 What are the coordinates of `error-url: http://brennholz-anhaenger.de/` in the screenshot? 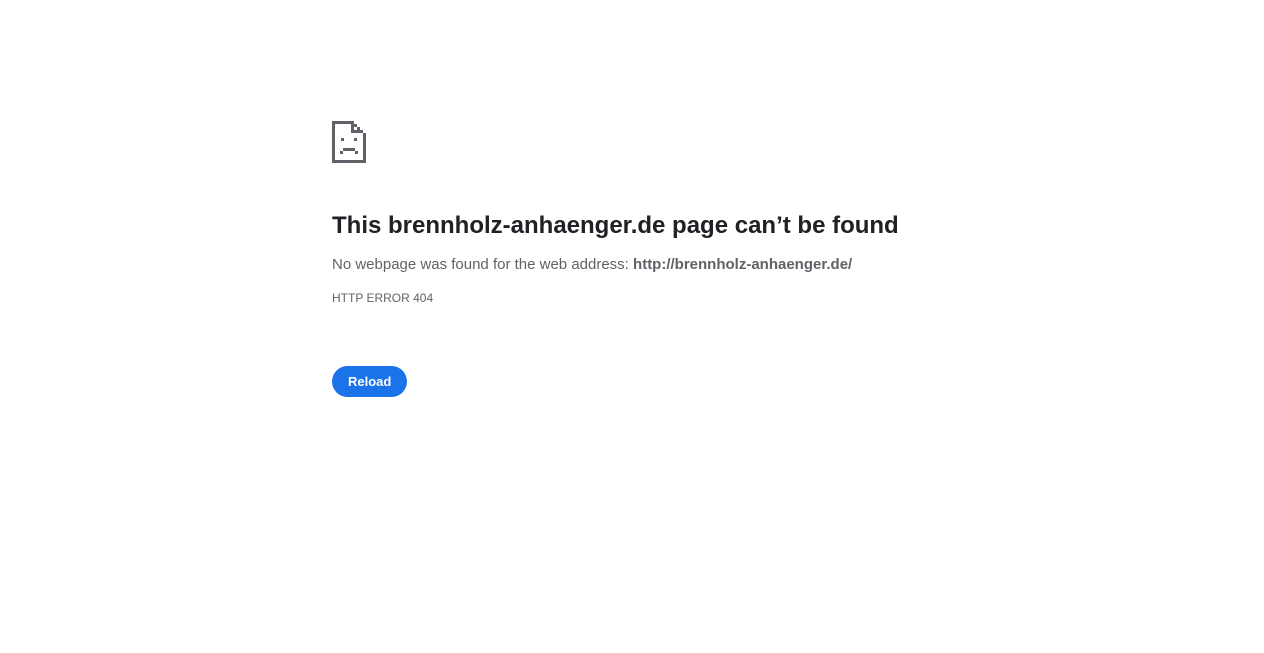 It's located at (743, 264).